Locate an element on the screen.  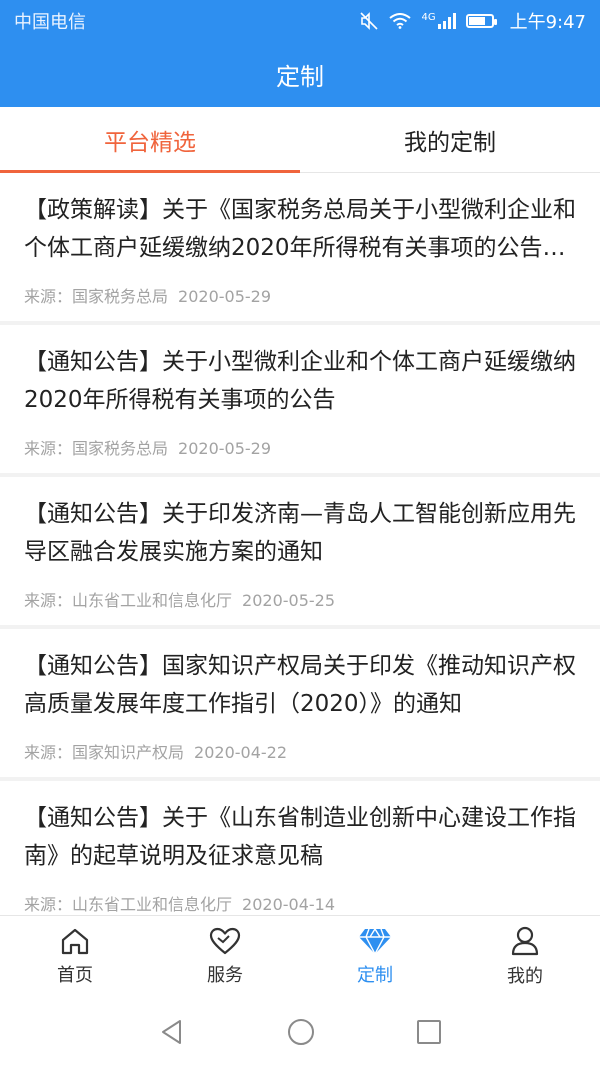
nav-item-home: 首页 is located at coordinates (75, 956).